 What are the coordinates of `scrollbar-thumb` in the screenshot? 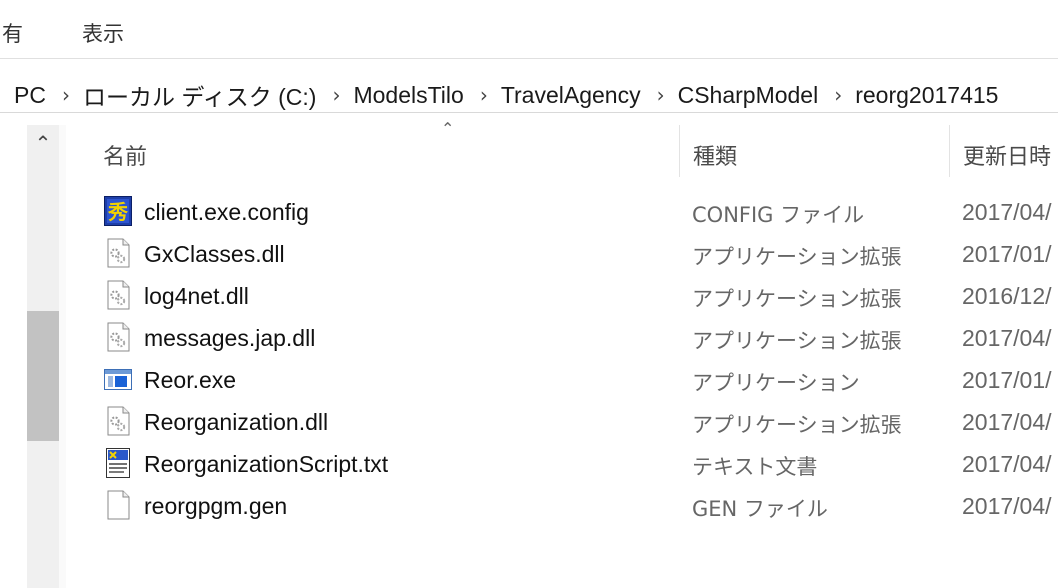 It's located at (43, 376).